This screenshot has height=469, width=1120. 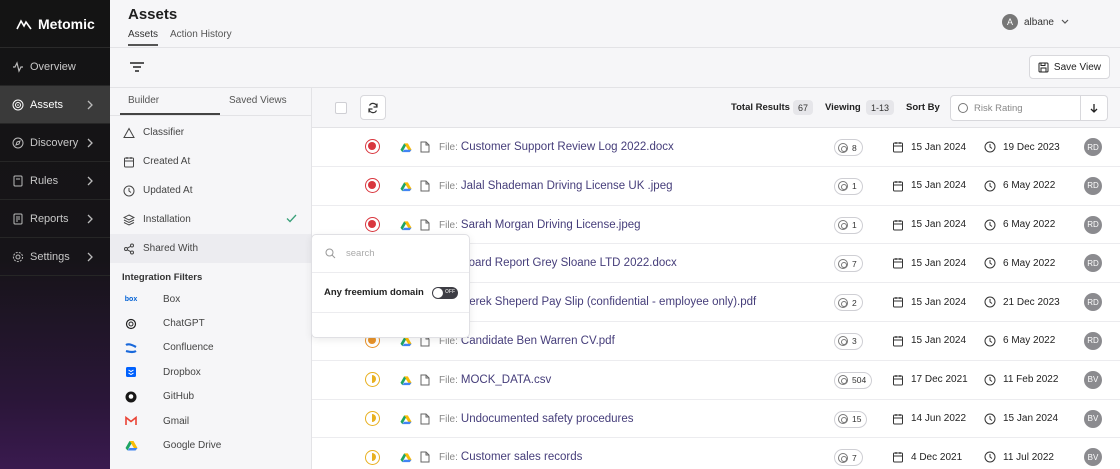 What do you see at coordinates (143, 37) in the screenshot?
I see `tab-assets: Assets` at bounding box center [143, 37].